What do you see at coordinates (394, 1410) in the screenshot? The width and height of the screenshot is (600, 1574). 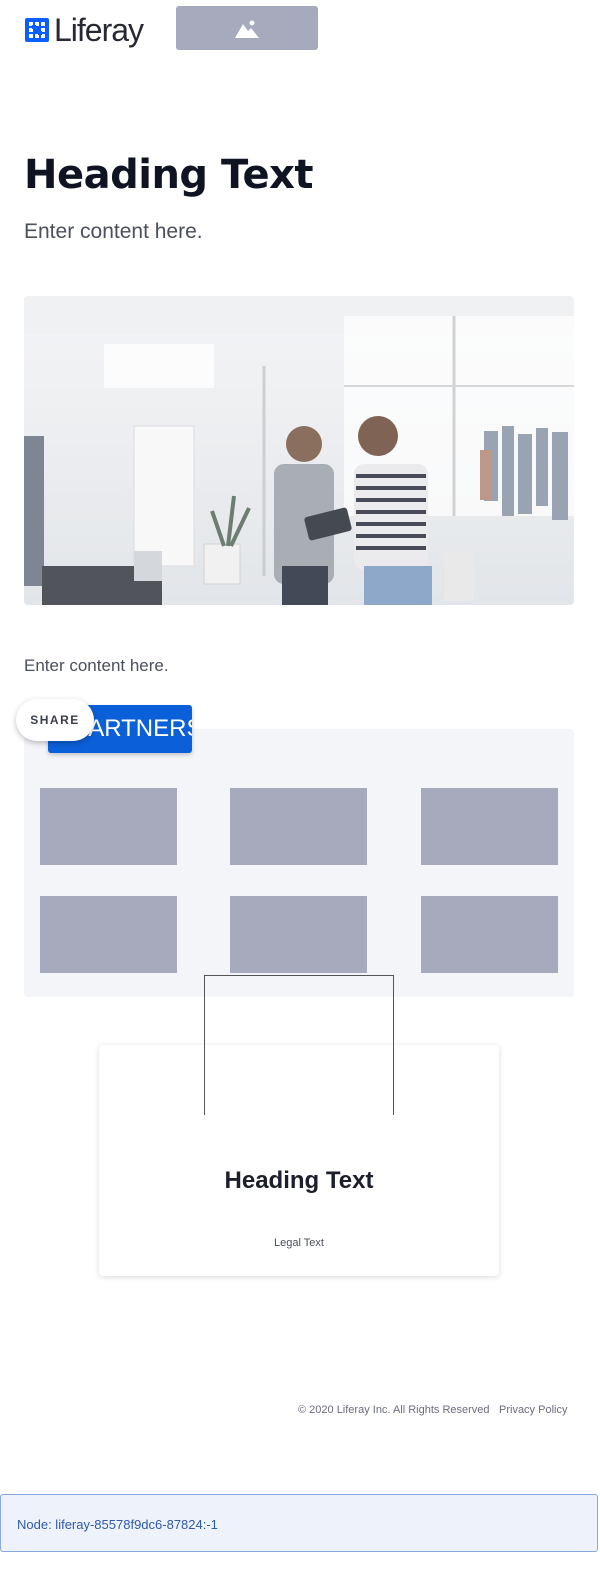 I see `footer-copyright: © 2020 Liferay Inc. All Rights Reserved` at bounding box center [394, 1410].